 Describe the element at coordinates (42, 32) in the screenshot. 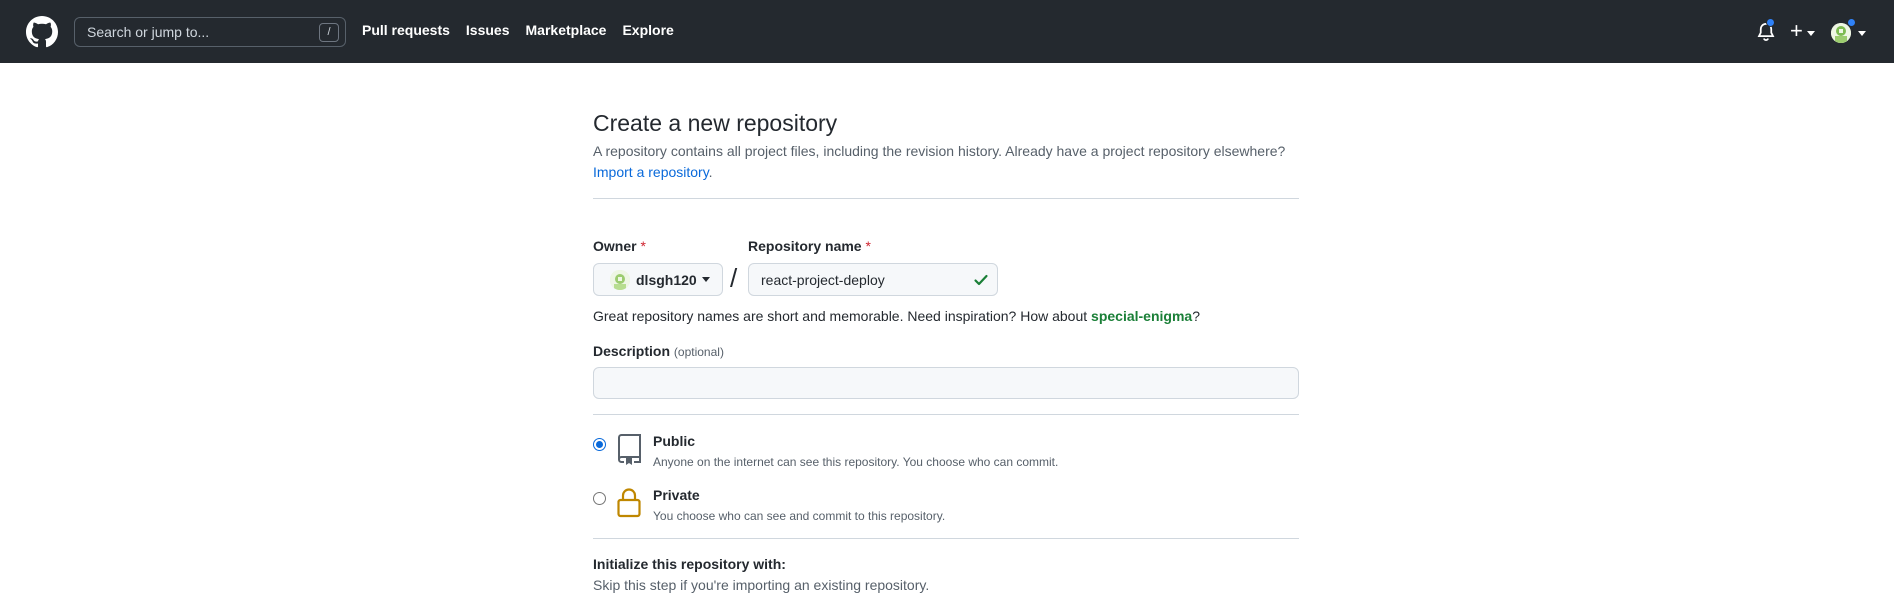

I see `github-logo-icon` at that location.